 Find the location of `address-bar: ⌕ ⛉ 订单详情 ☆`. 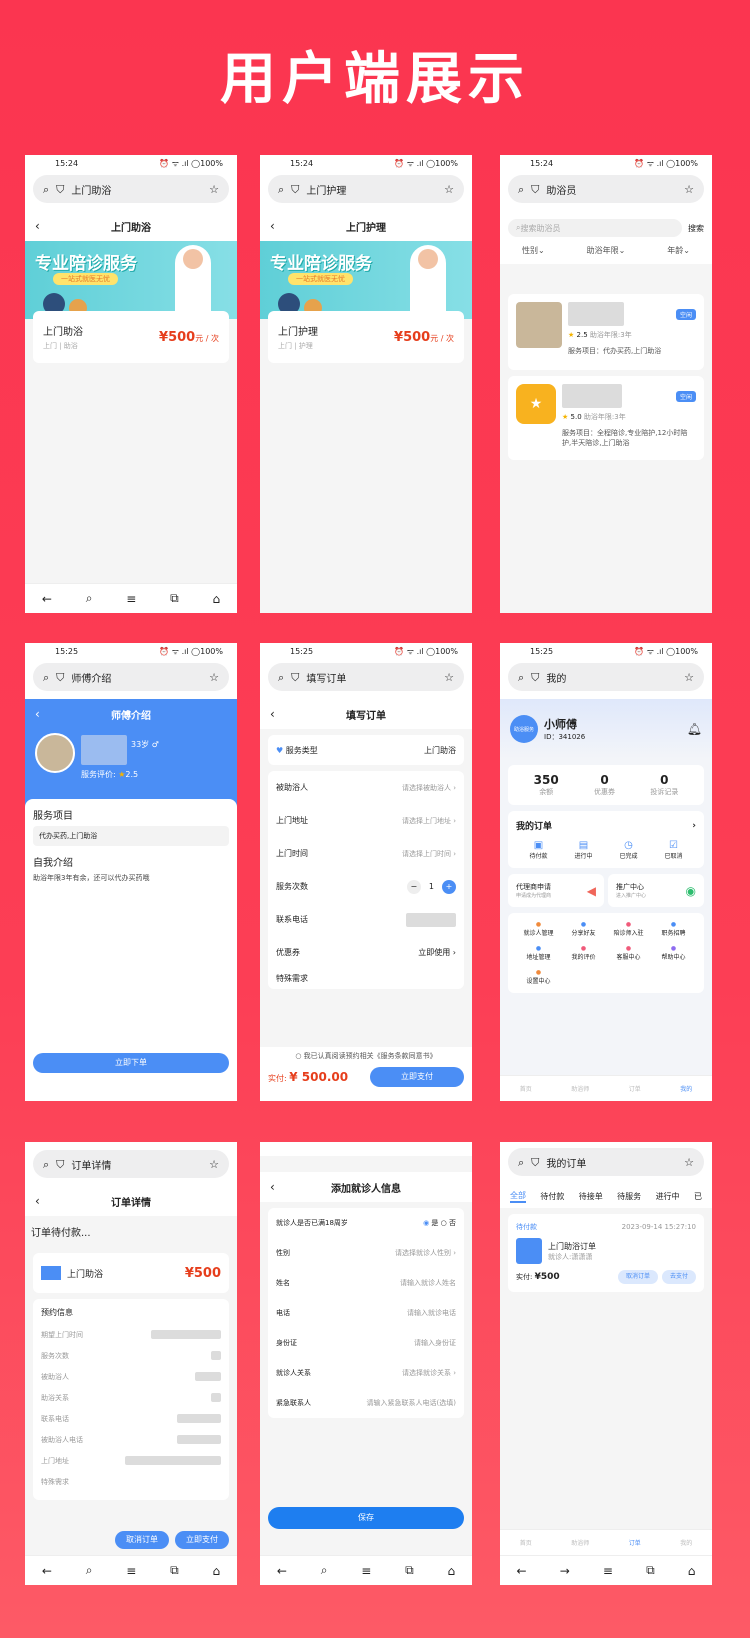

address-bar: ⌕ ⛉ 订单详情 ☆ is located at coordinates (131, 1164).